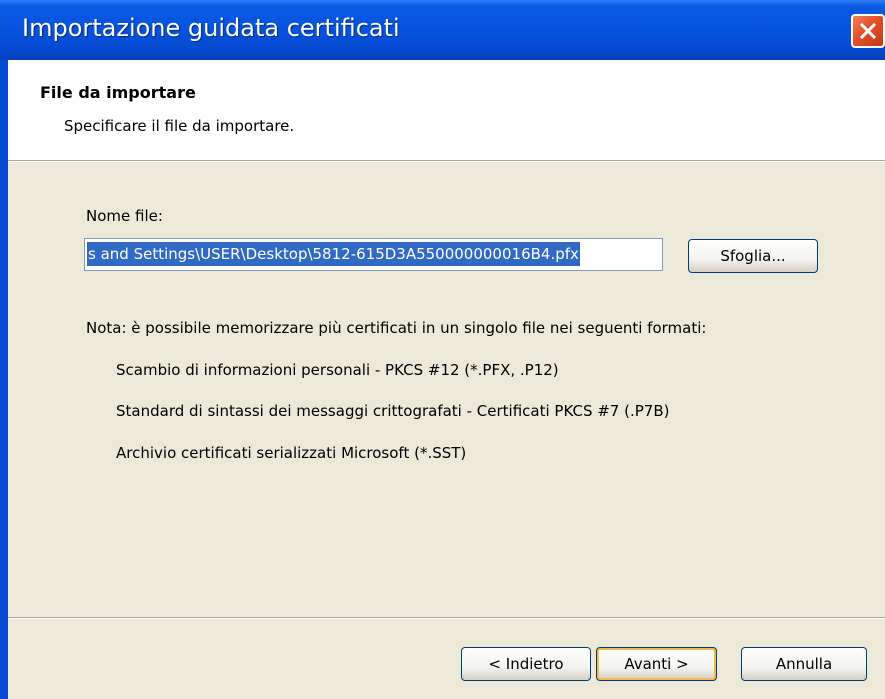  I want to click on title-bar: Importazione guidata certificati, so click(442, 30).